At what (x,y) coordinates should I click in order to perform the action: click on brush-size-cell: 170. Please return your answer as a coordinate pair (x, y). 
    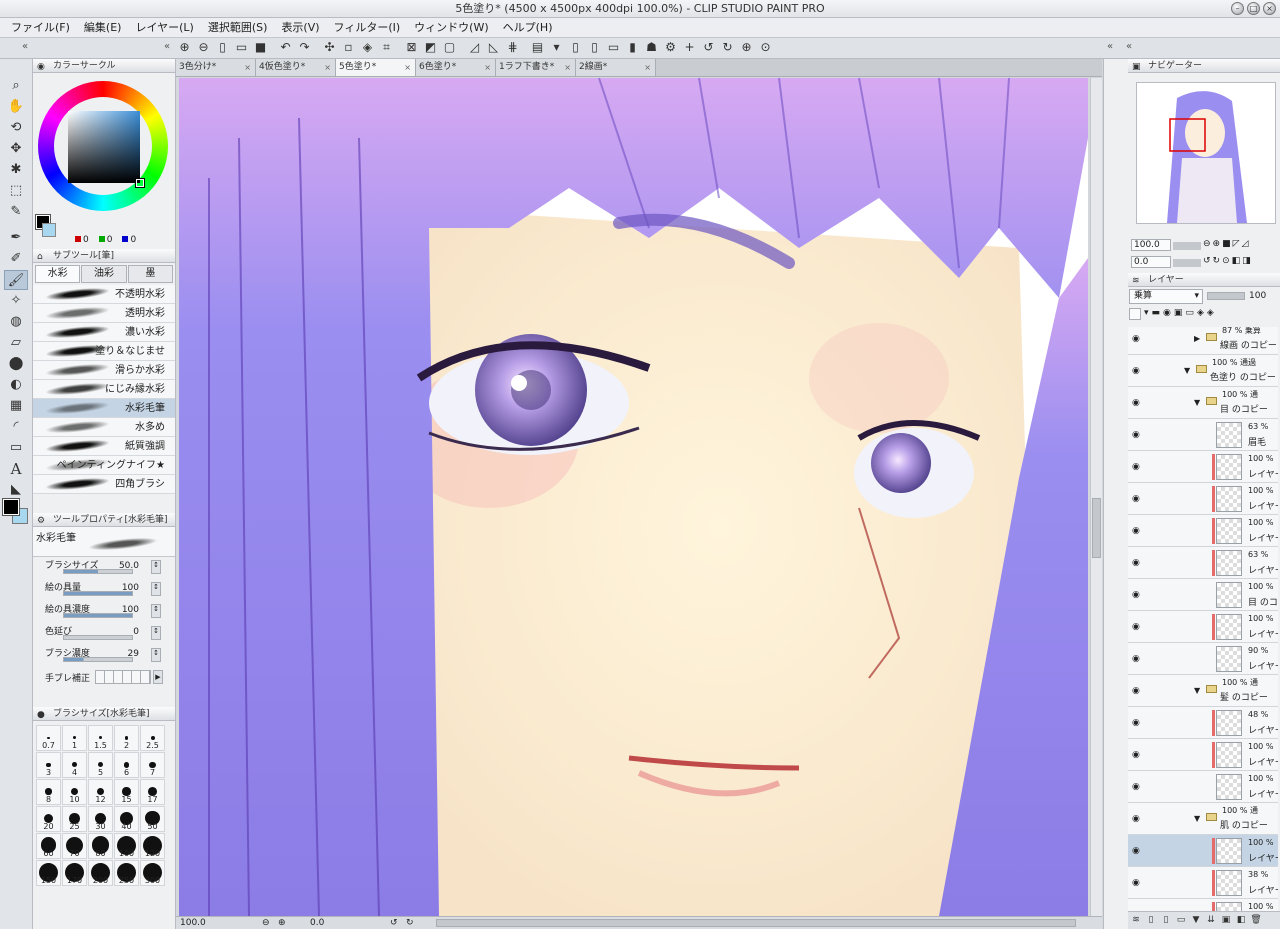
    Looking at the image, I should click on (74, 873).